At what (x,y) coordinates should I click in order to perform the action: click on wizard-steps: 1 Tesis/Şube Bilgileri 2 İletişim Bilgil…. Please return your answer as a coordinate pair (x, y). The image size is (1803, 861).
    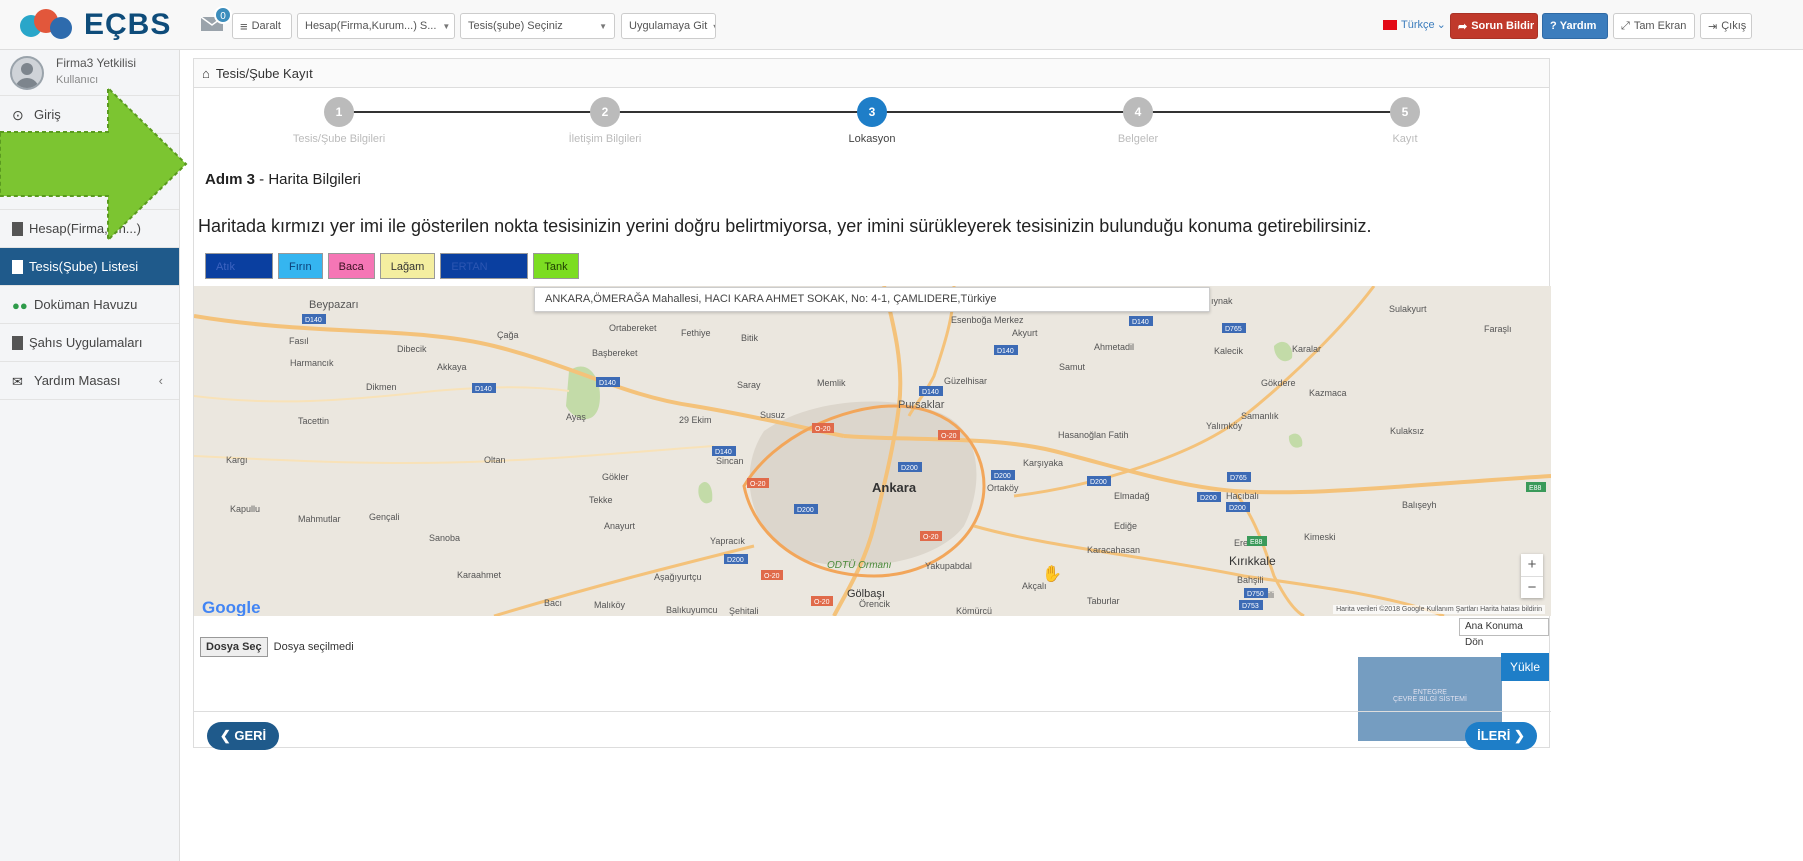
    Looking at the image, I should click on (872, 124).